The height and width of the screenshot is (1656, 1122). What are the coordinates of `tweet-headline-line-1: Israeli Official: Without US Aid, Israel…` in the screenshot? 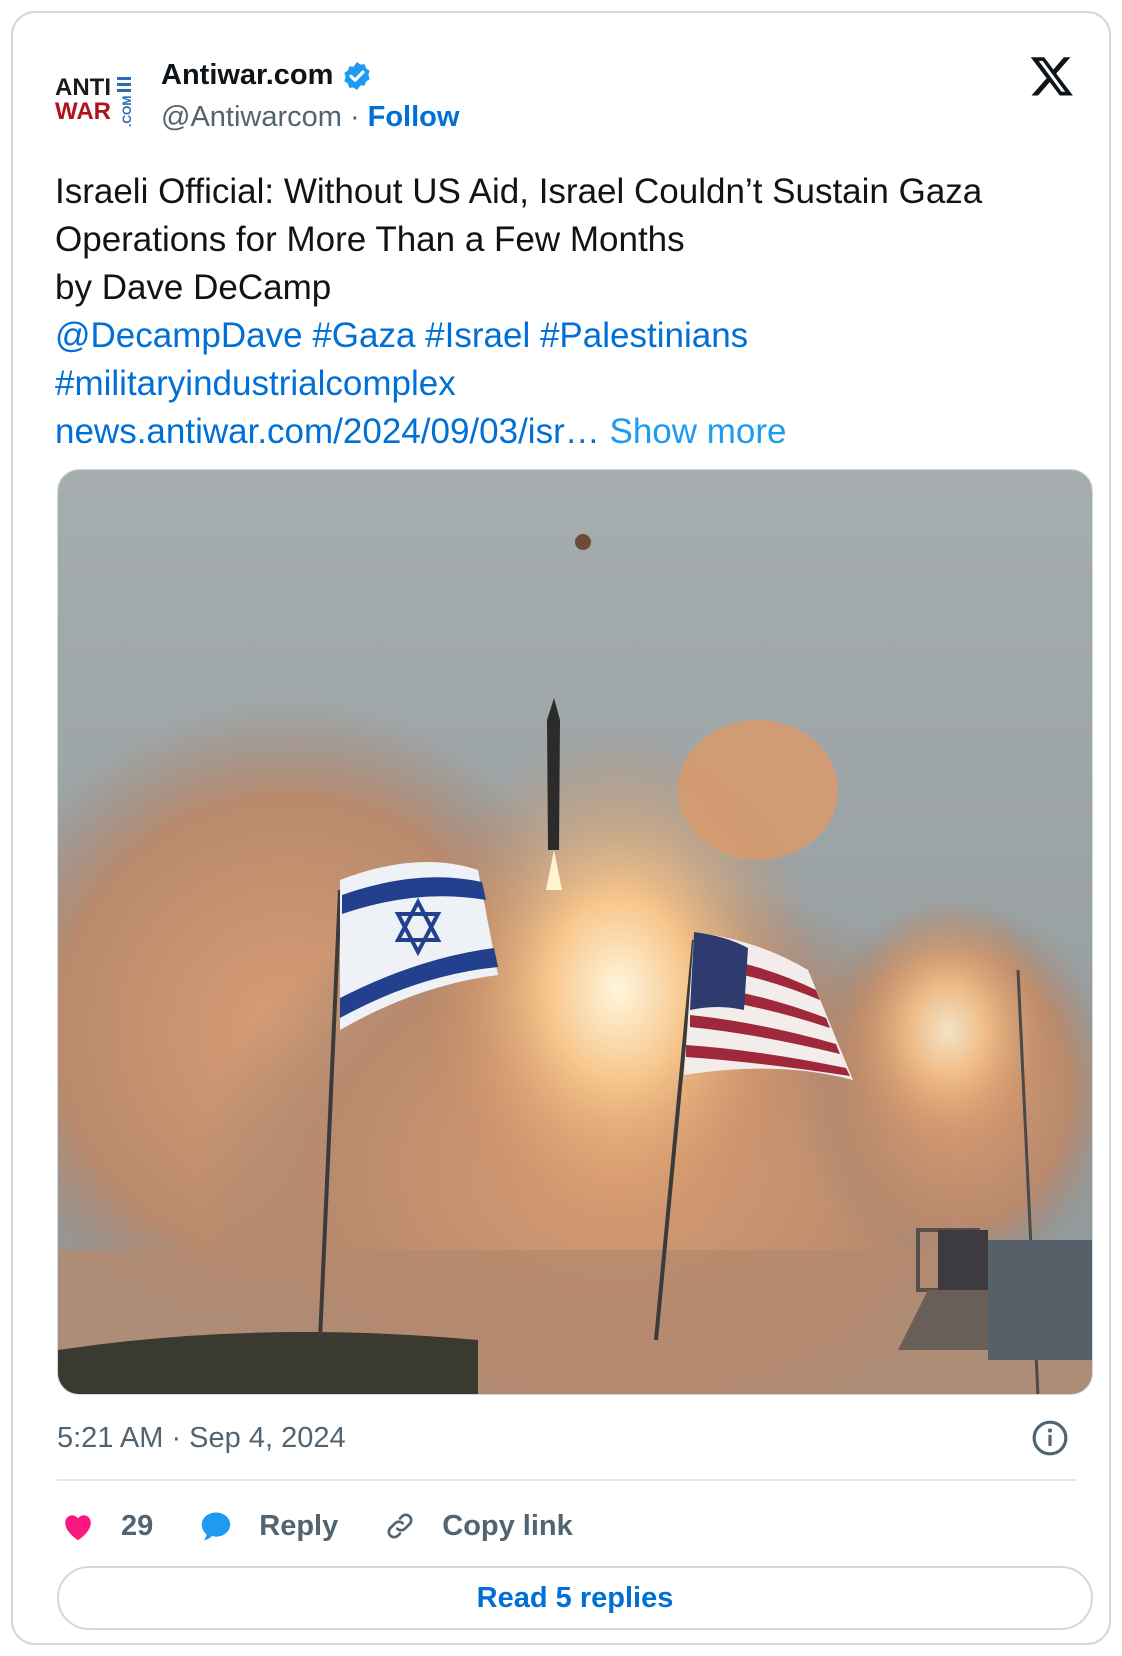 It's located at (519, 191).